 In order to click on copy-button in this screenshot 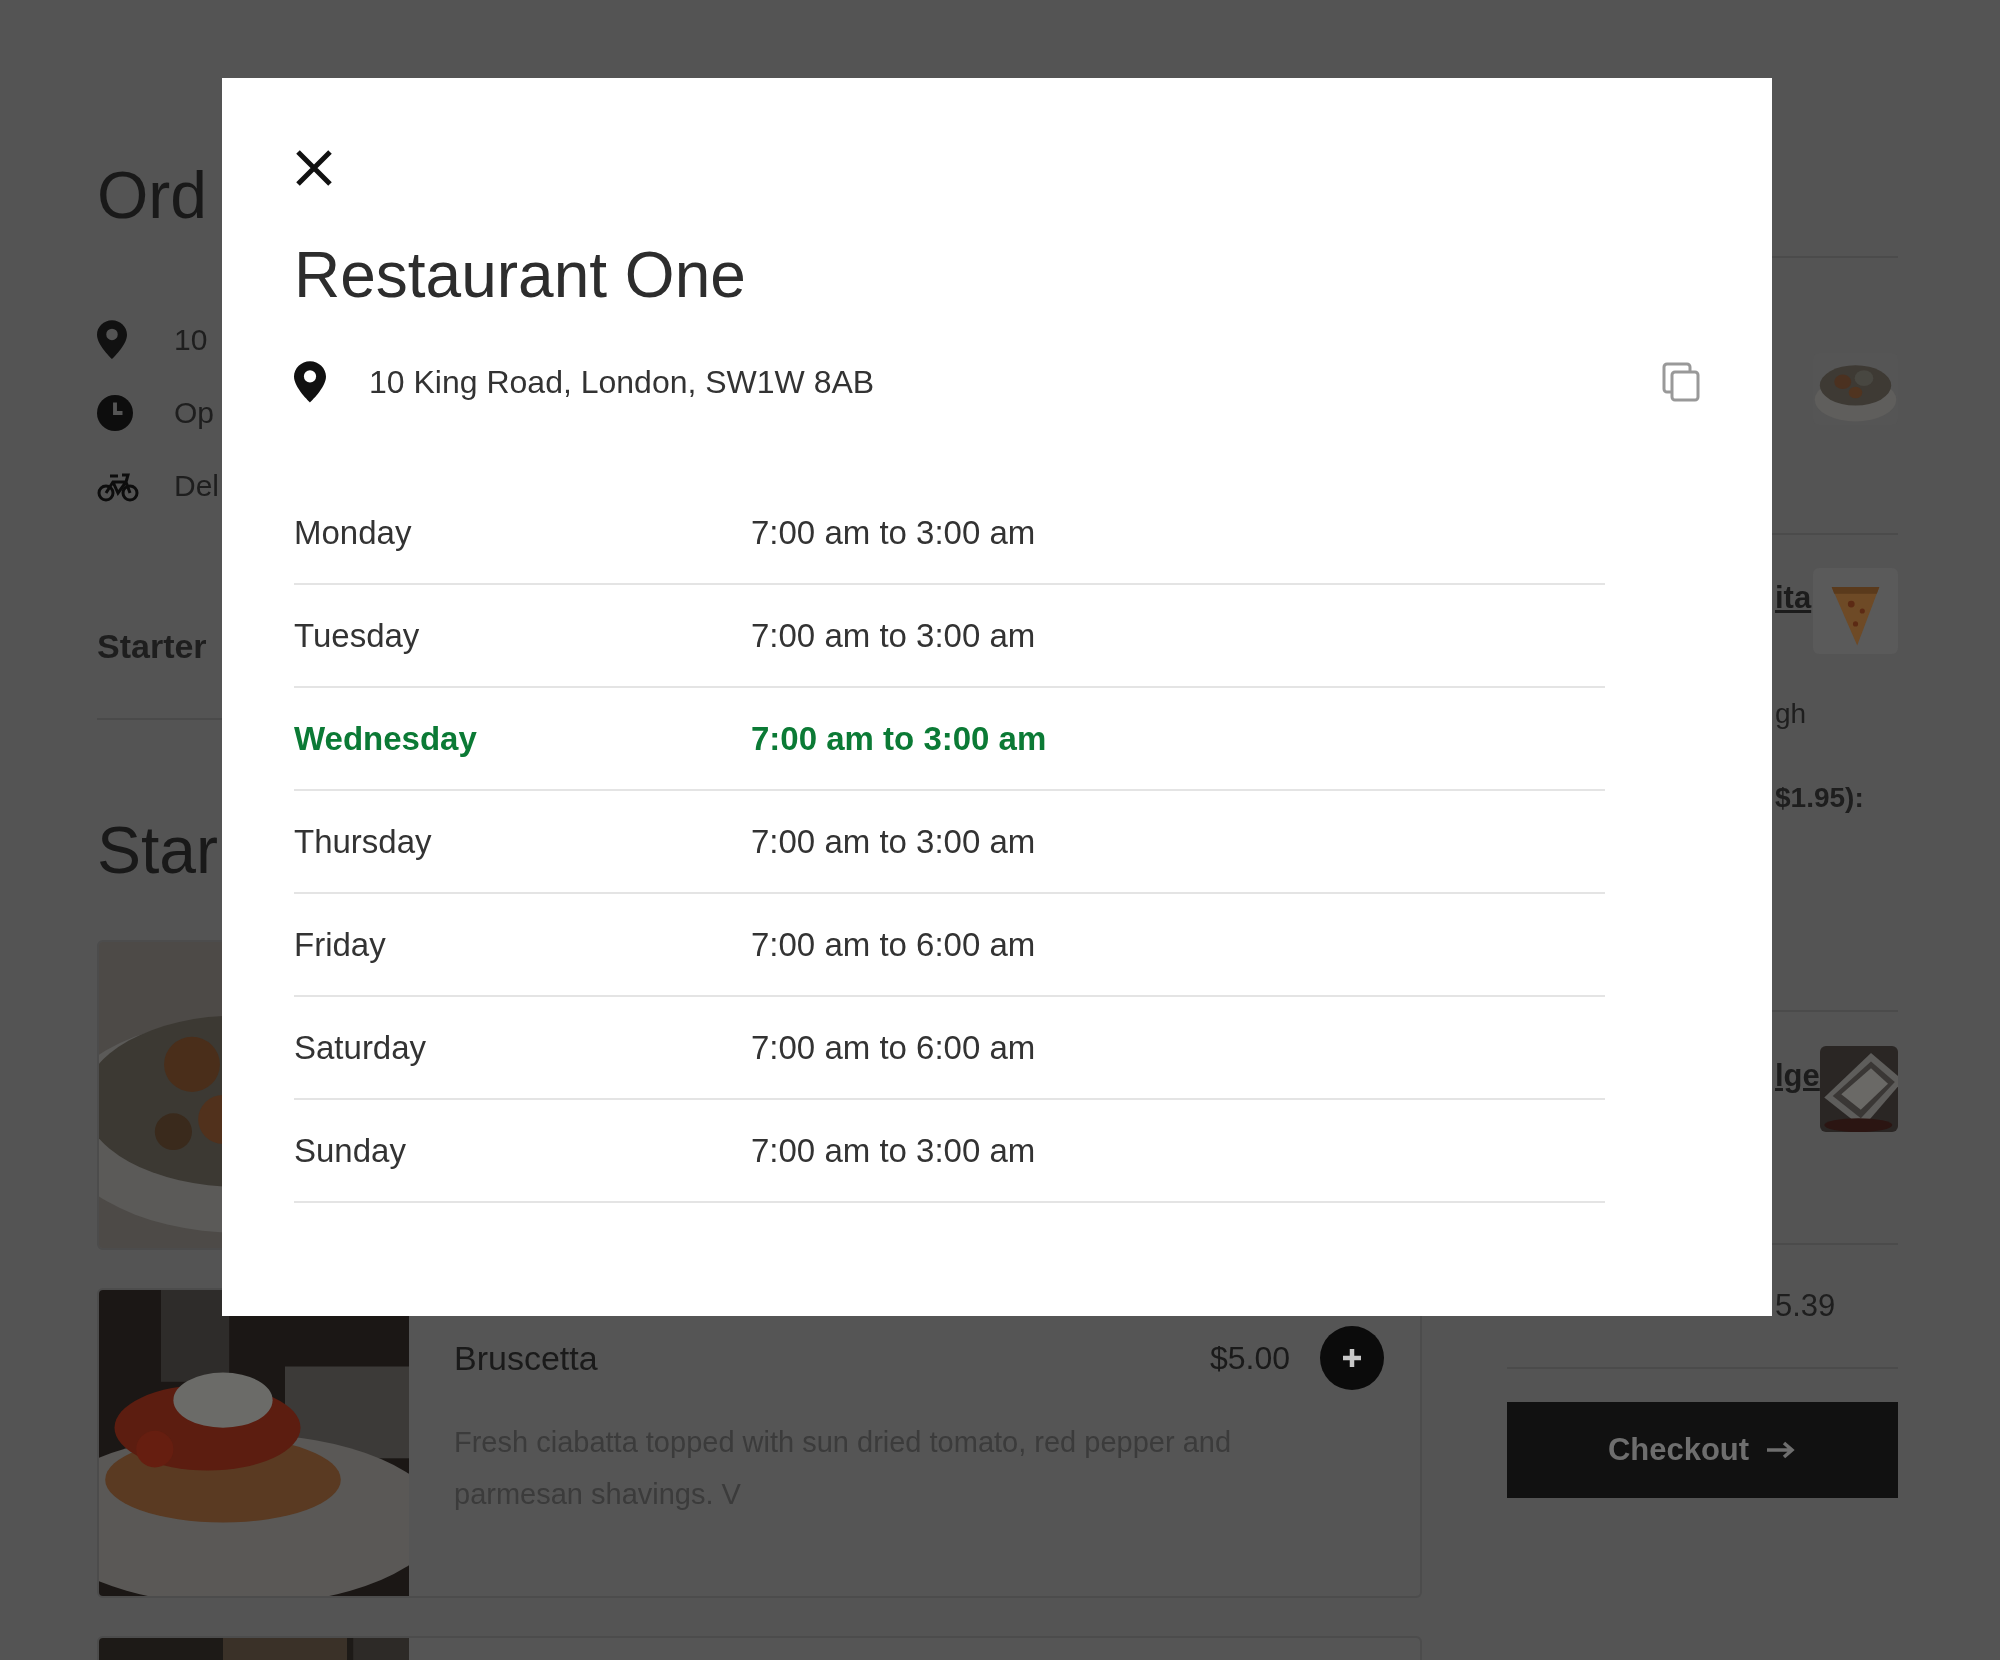, I will do `click(1681, 382)`.